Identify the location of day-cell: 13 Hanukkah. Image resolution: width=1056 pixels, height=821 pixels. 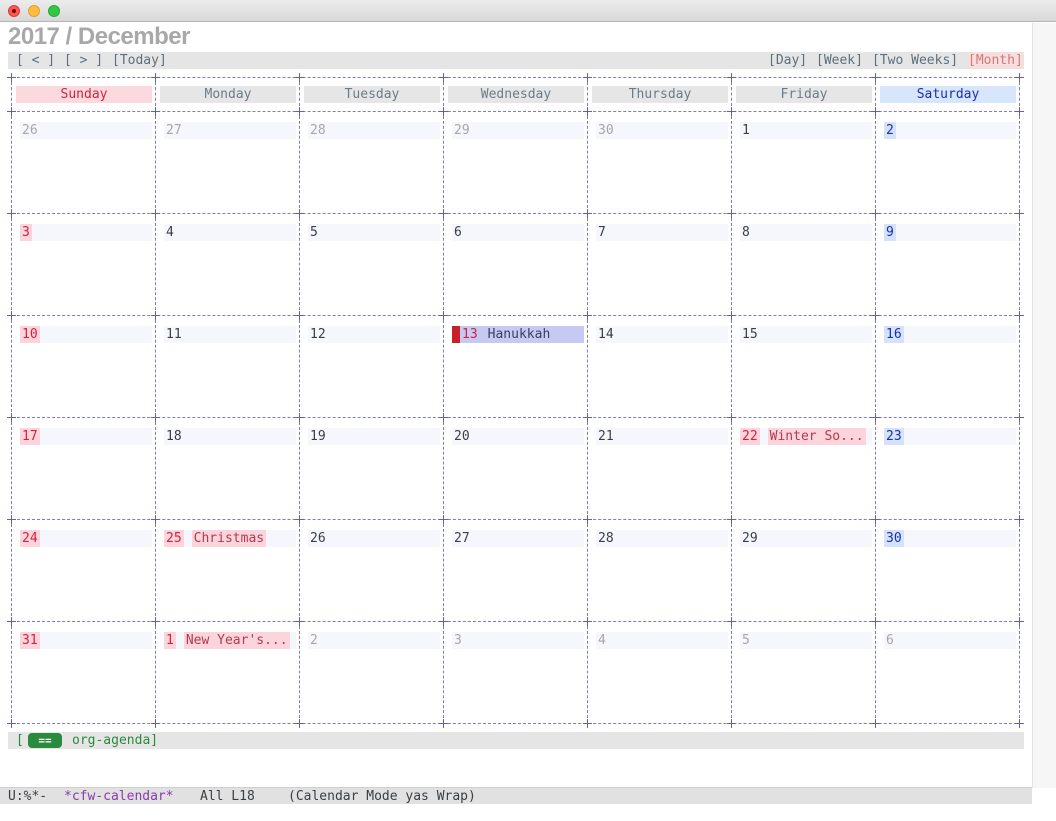
(518, 334).